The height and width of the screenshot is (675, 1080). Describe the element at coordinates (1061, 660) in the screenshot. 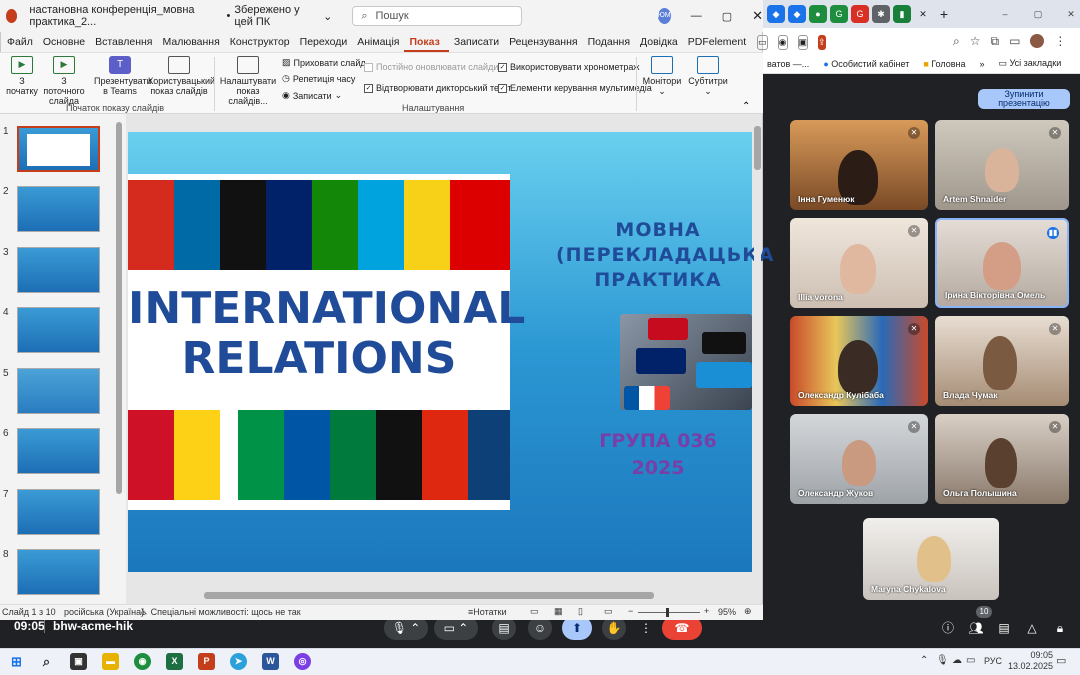

I see `notifications-icon: ▭` at that location.